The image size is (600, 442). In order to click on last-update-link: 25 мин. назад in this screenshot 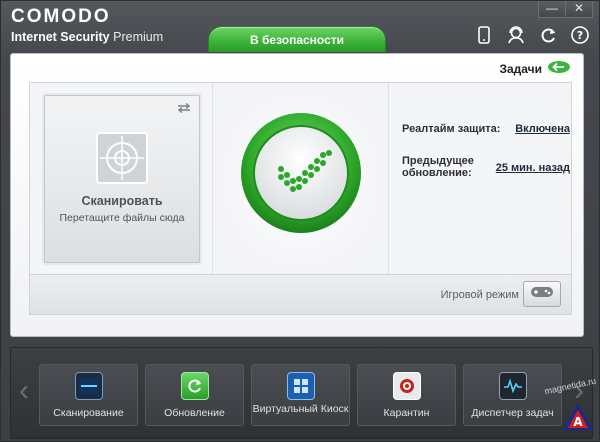, I will do `click(533, 168)`.